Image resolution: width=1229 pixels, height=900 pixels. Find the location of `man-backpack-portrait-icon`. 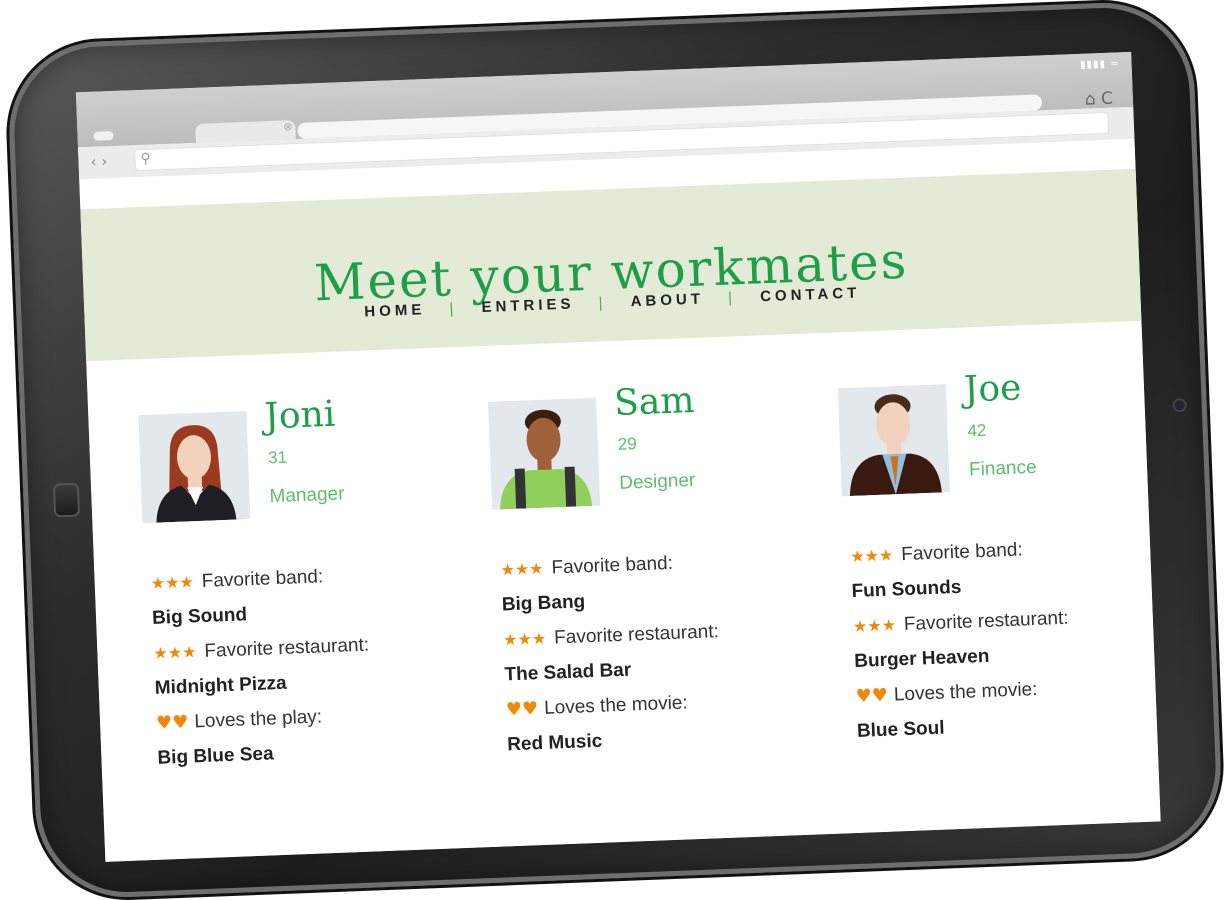

man-backpack-portrait-icon is located at coordinates (544, 453).